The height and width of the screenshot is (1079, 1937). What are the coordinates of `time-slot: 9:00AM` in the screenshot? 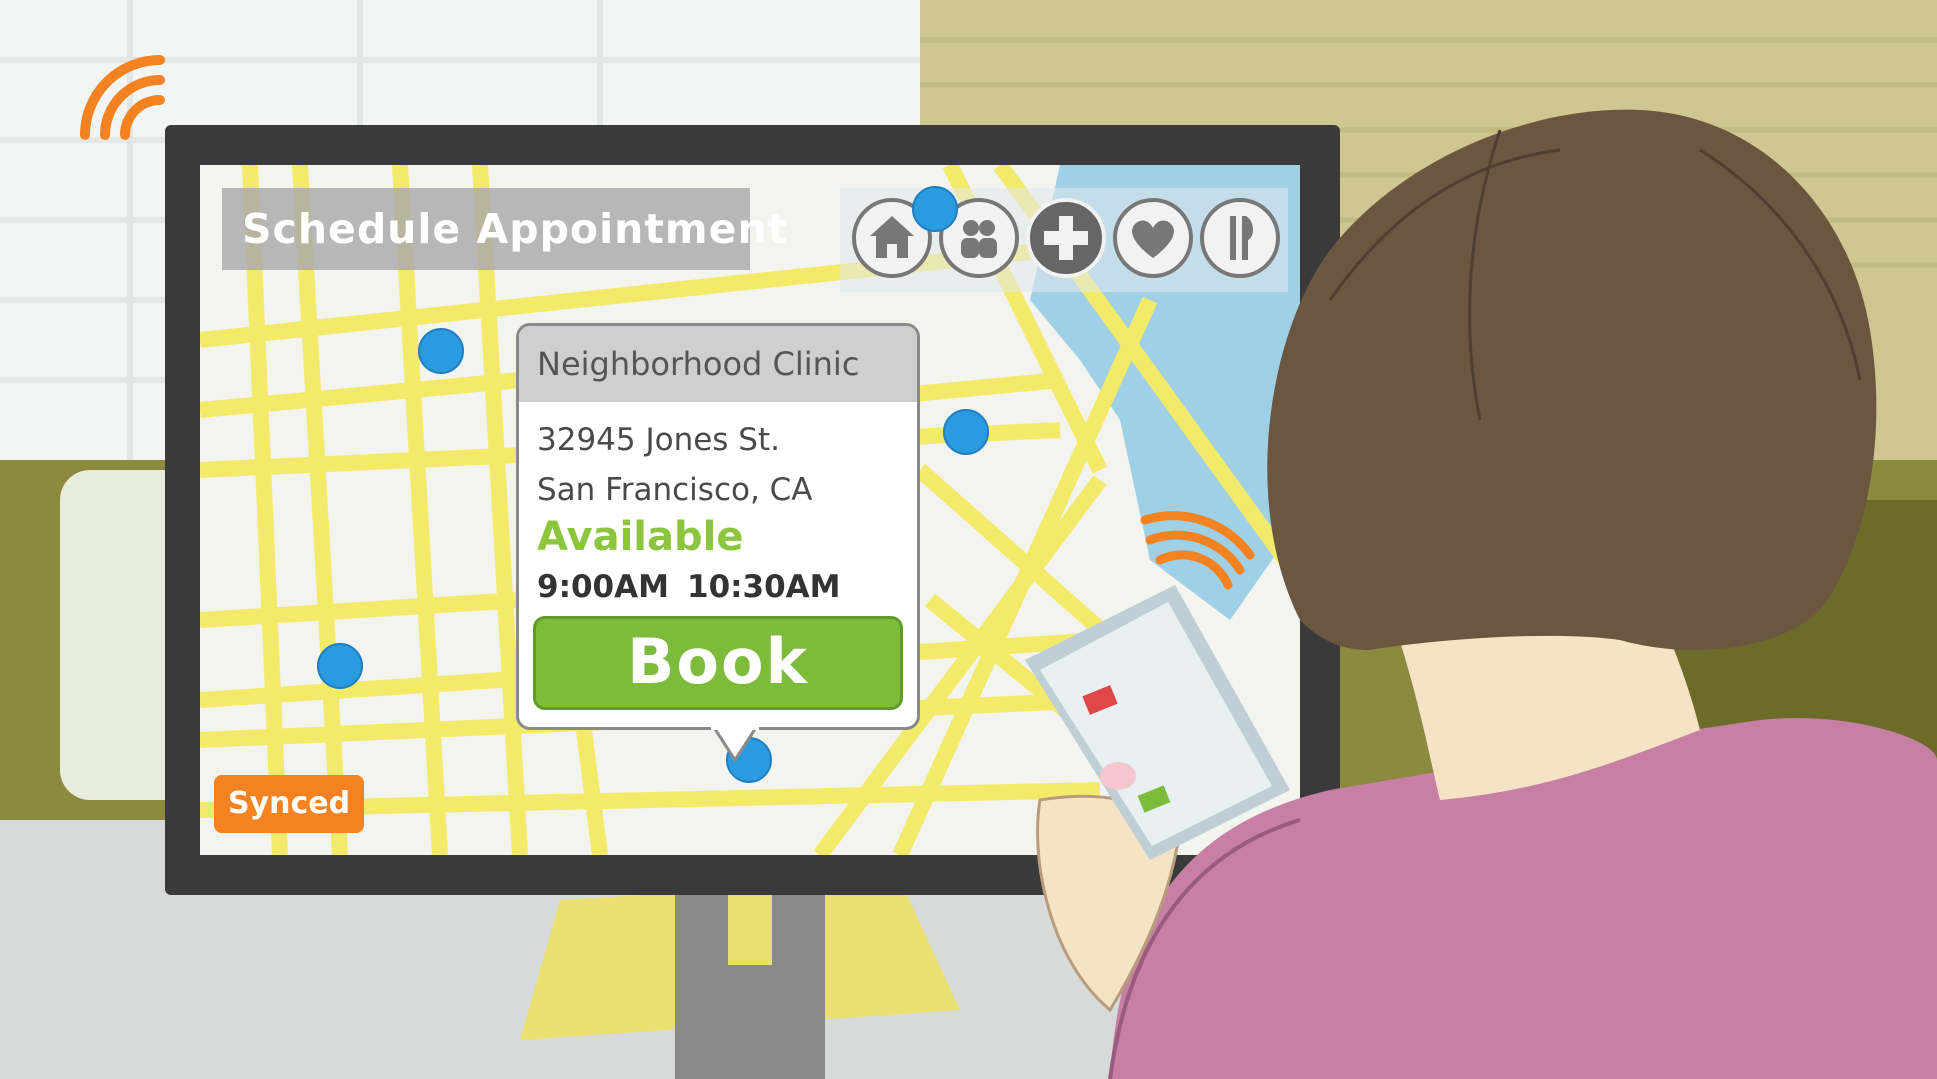 It's located at (603, 587).